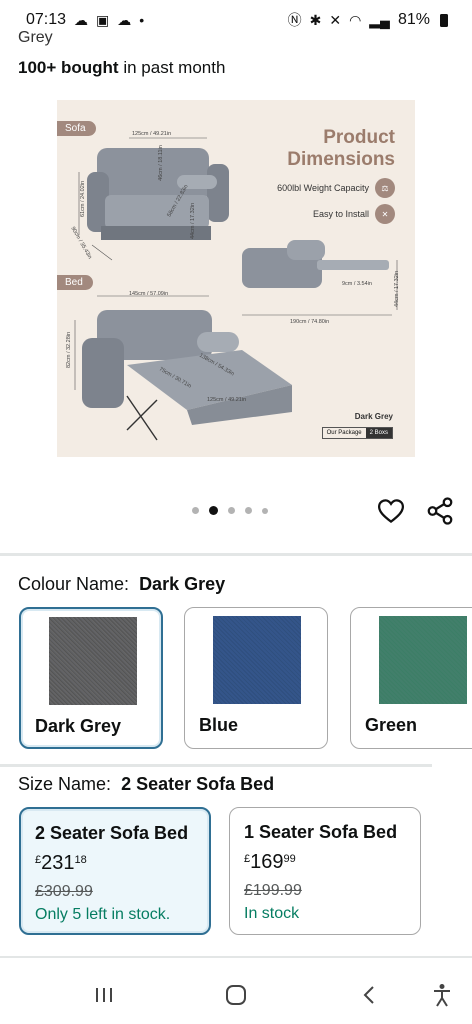  What do you see at coordinates (321, 832) in the screenshot?
I see `size-option-name: 1 Seater Sofa Bed` at bounding box center [321, 832].